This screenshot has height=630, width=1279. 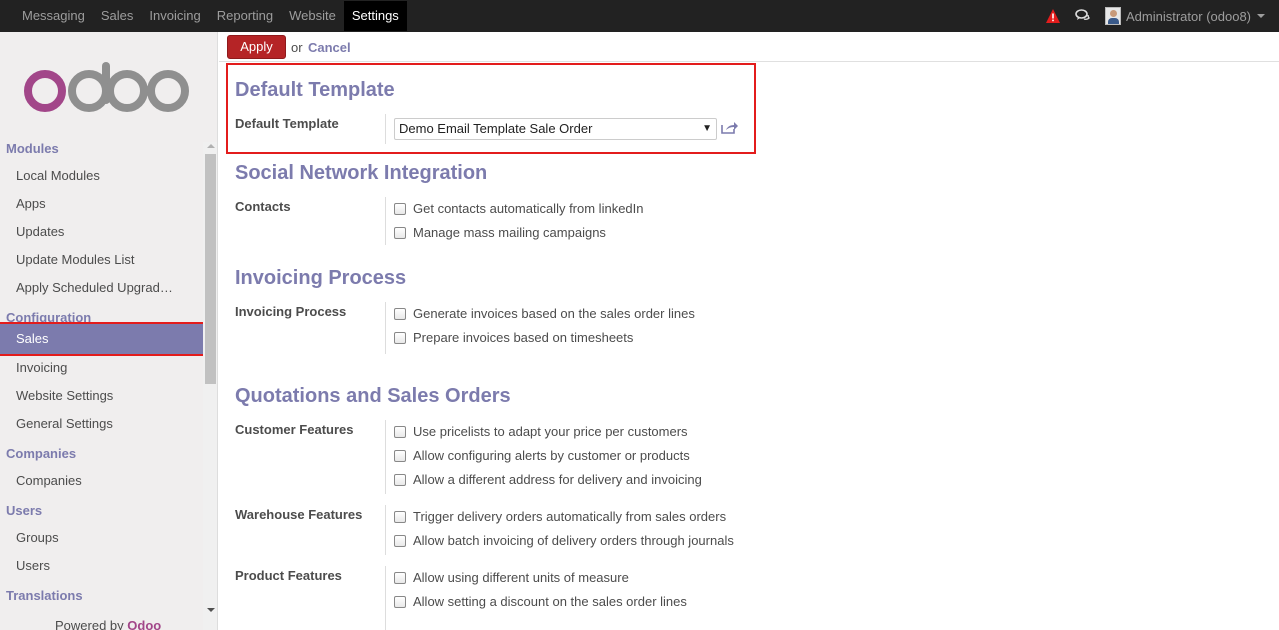 I want to click on cancel-link: Cancel, so click(x=329, y=47).